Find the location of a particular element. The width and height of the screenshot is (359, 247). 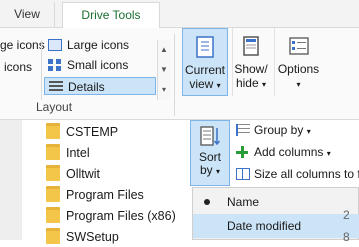

scroll-up-icon: ▲ is located at coordinates (164, 50).